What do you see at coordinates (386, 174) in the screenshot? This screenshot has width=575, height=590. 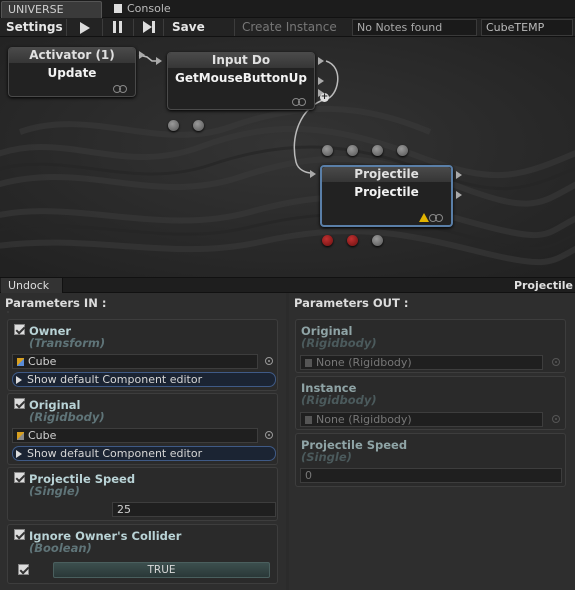 I see `projectile-node-title: Projectile` at bounding box center [386, 174].